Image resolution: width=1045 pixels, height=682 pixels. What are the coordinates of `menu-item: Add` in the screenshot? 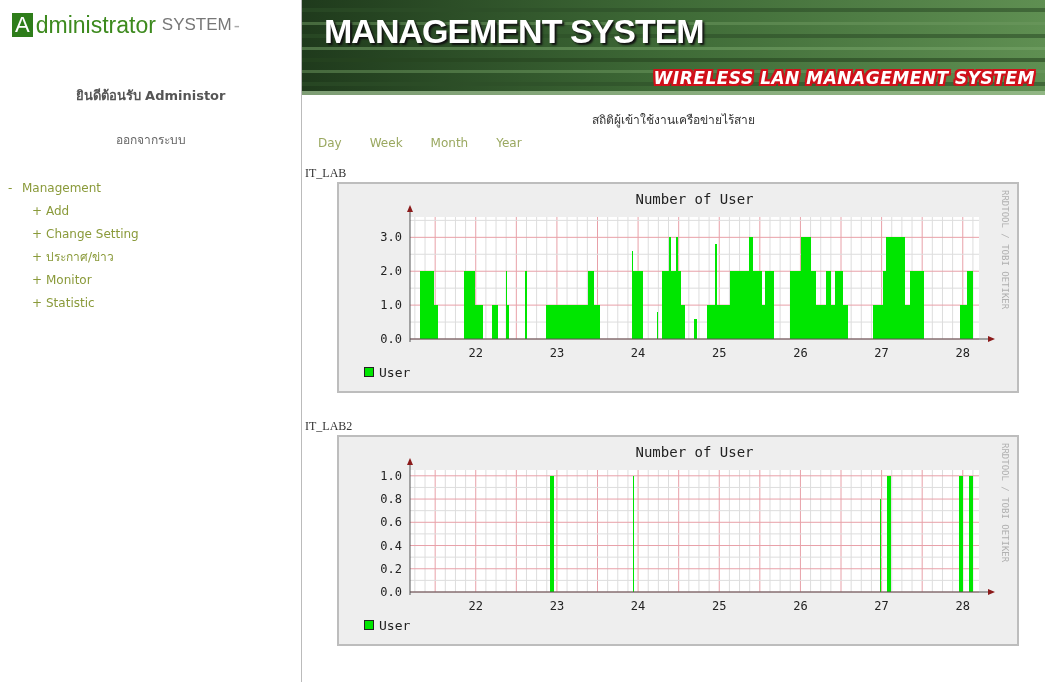 It's located at (58, 211).